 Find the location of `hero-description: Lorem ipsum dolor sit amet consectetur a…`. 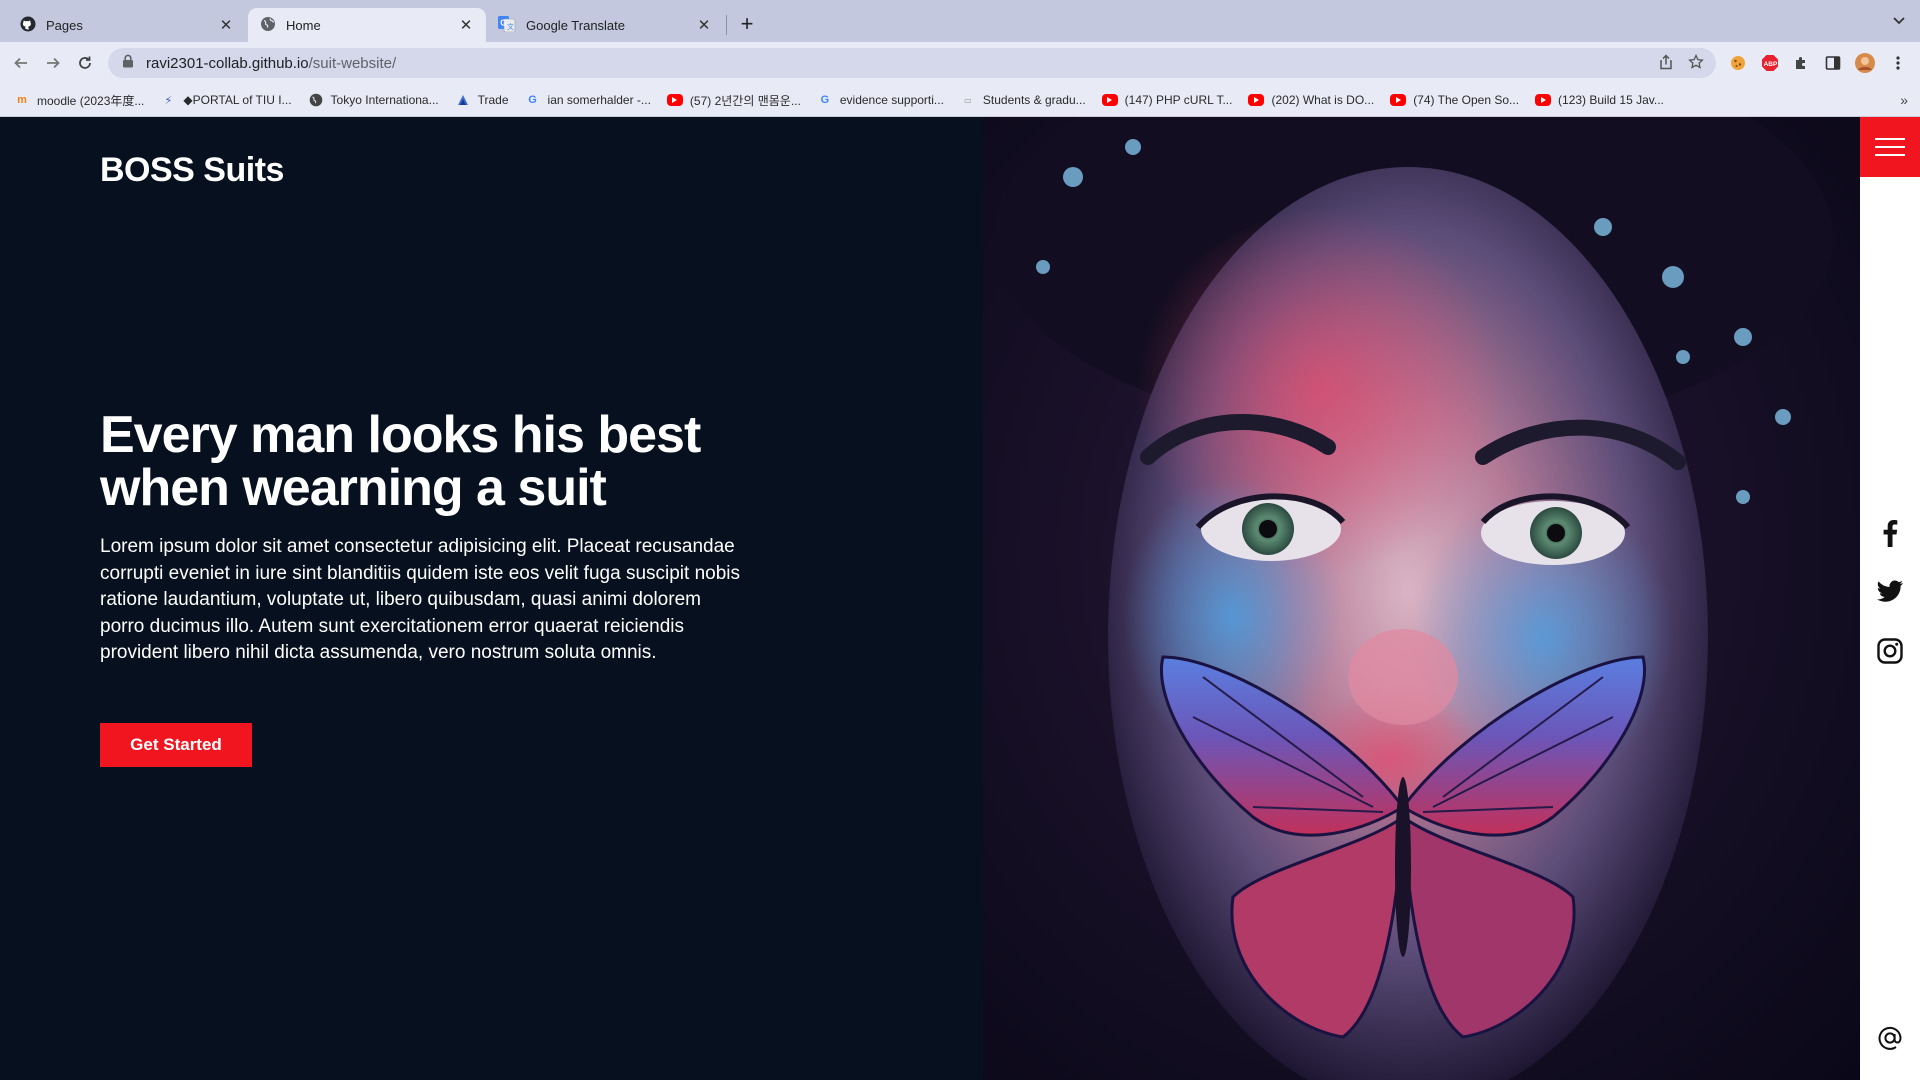

hero-description: Lorem ipsum dolor sit amet consectetur a… is located at coordinates (420, 599).